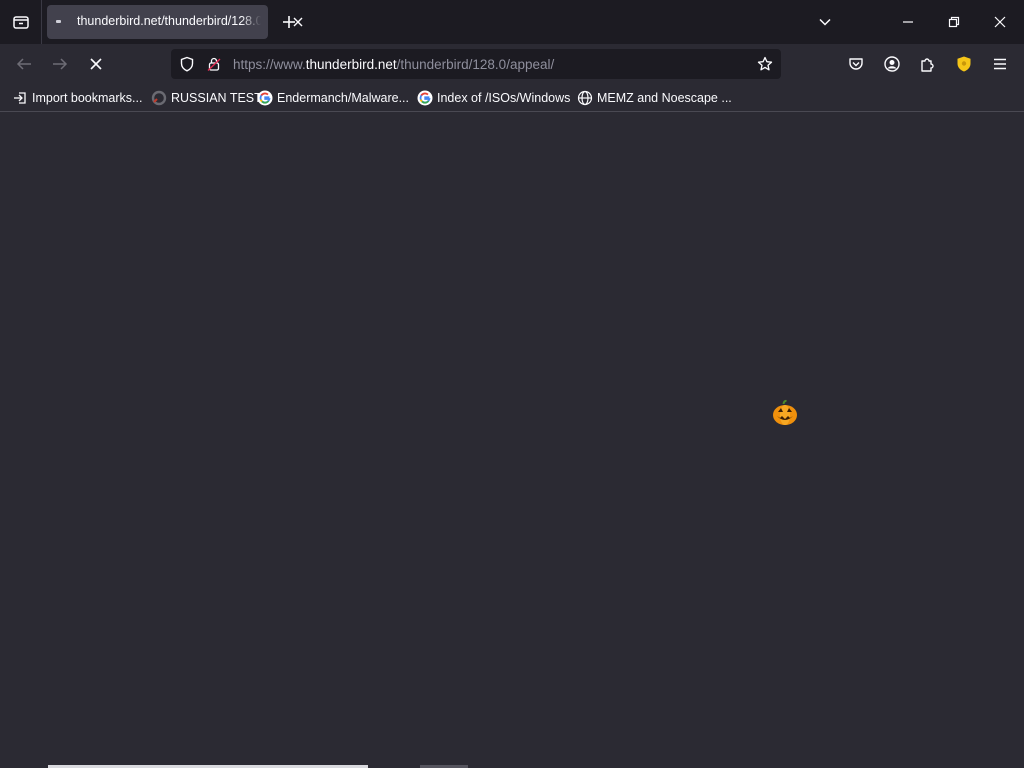 The width and height of the screenshot is (1024, 768). I want to click on site-favicon-icon, so click(159, 98).